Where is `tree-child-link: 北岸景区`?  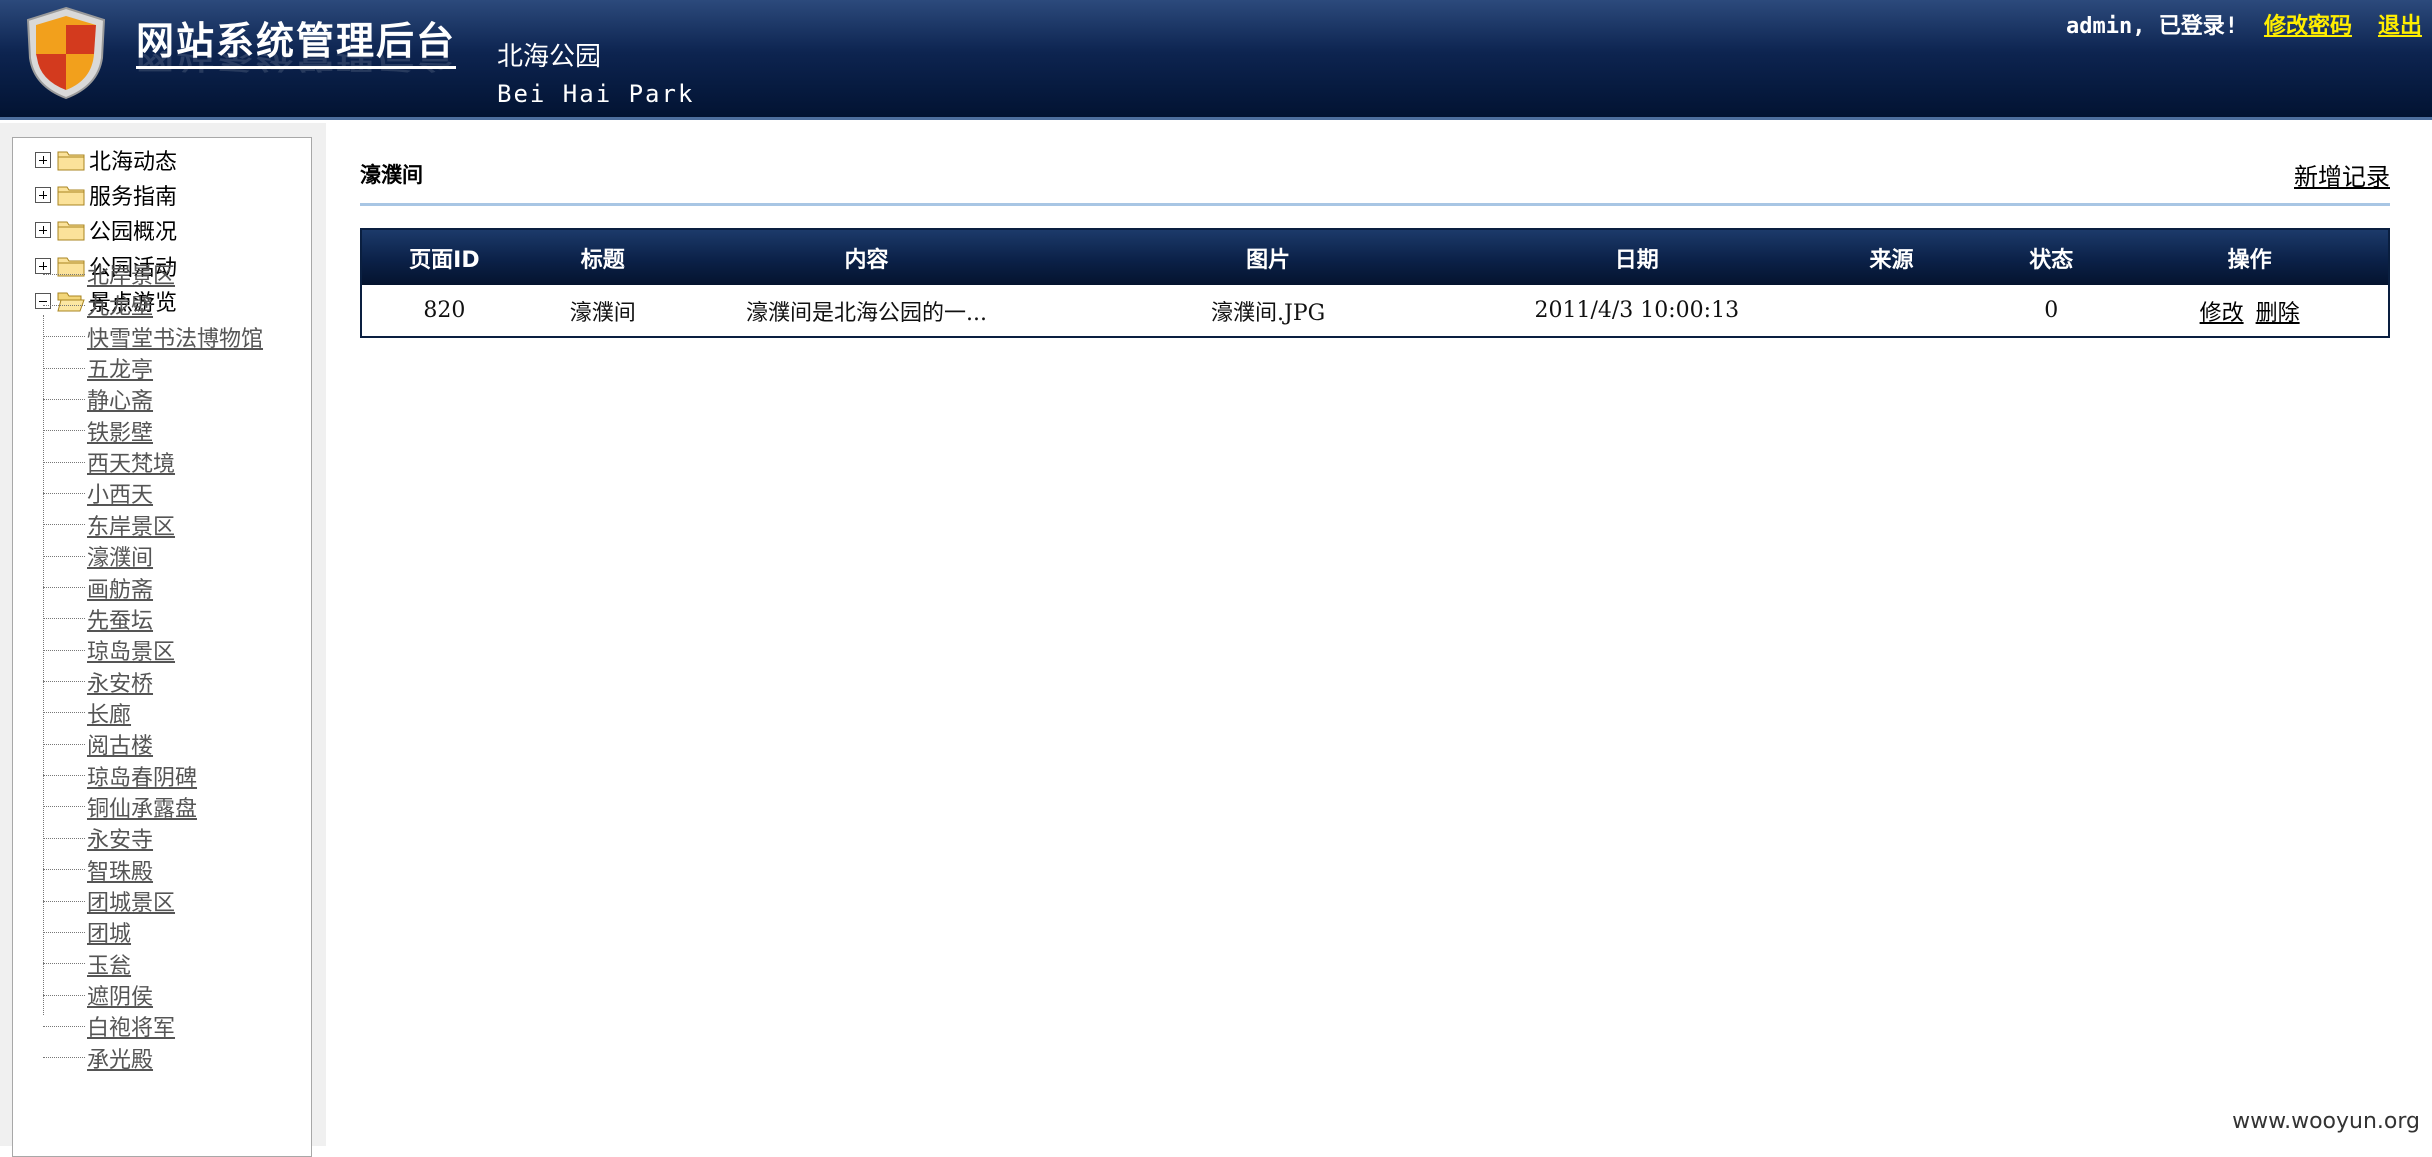 tree-child-link: 北岸景区 is located at coordinates (131, 274).